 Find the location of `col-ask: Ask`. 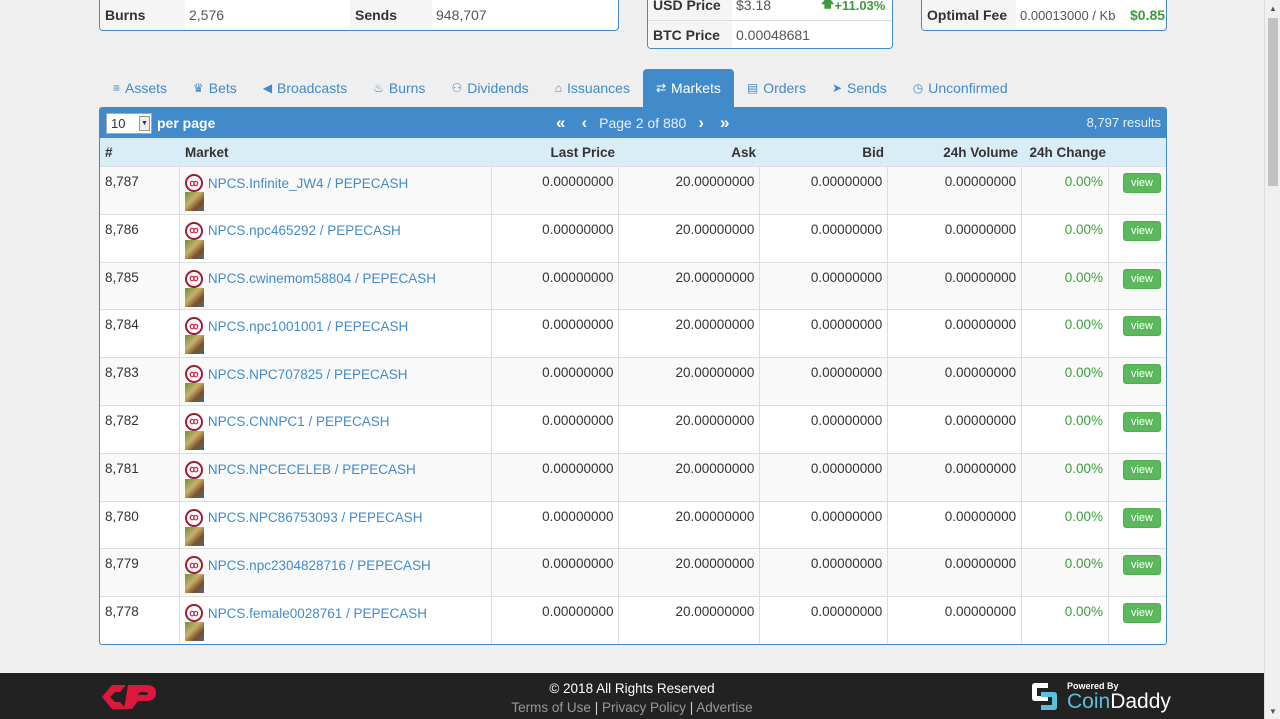

col-ask: Ask is located at coordinates (743, 152).